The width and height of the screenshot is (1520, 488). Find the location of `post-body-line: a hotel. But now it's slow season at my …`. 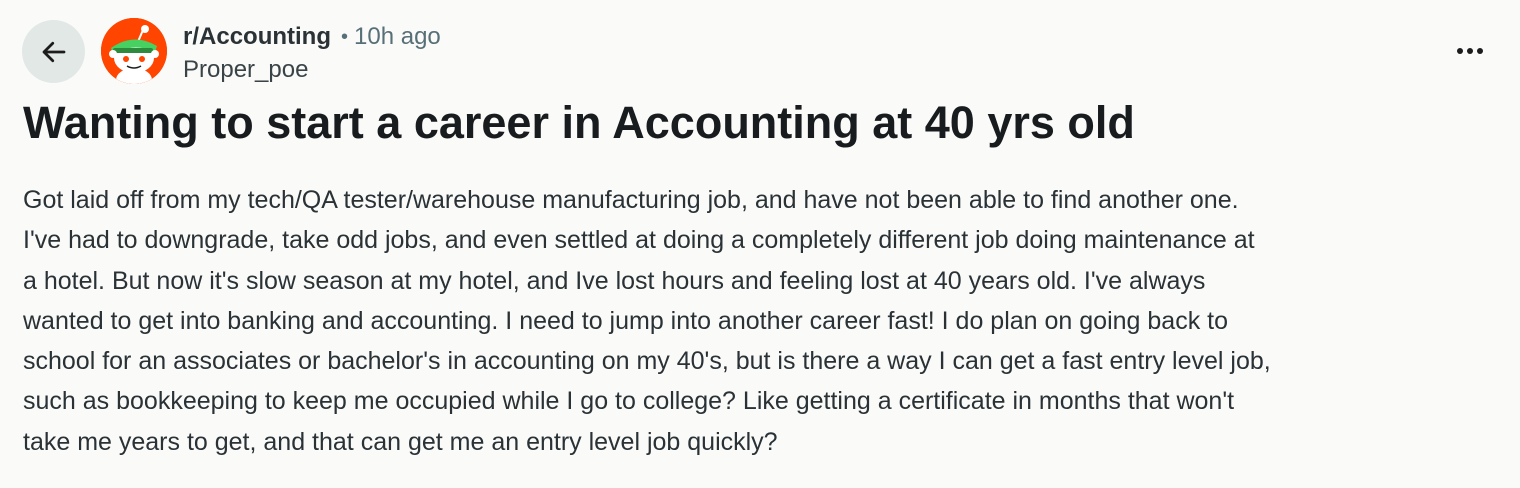

post-body-line: a hotel. But now it's slow season at my … is located at coordinates (614, 280).